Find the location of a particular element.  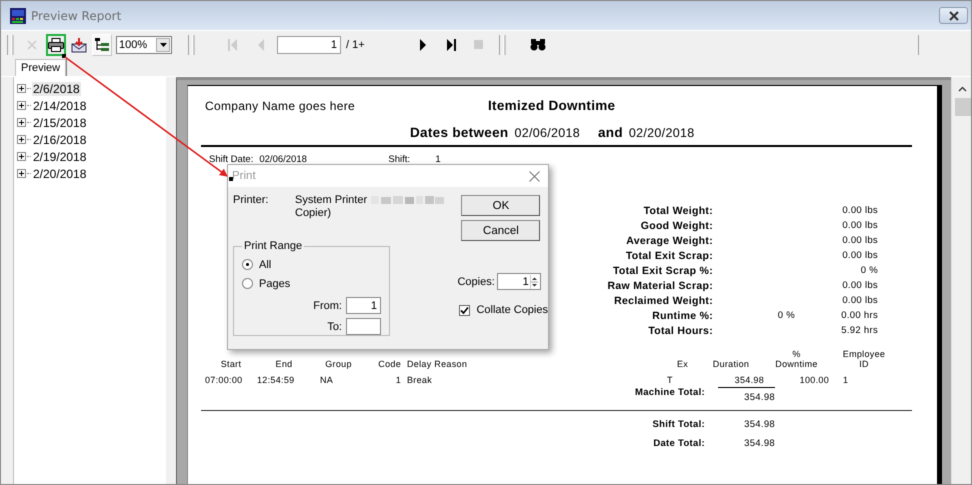

printer-label: Printer: is located at coordinates (251, 201).